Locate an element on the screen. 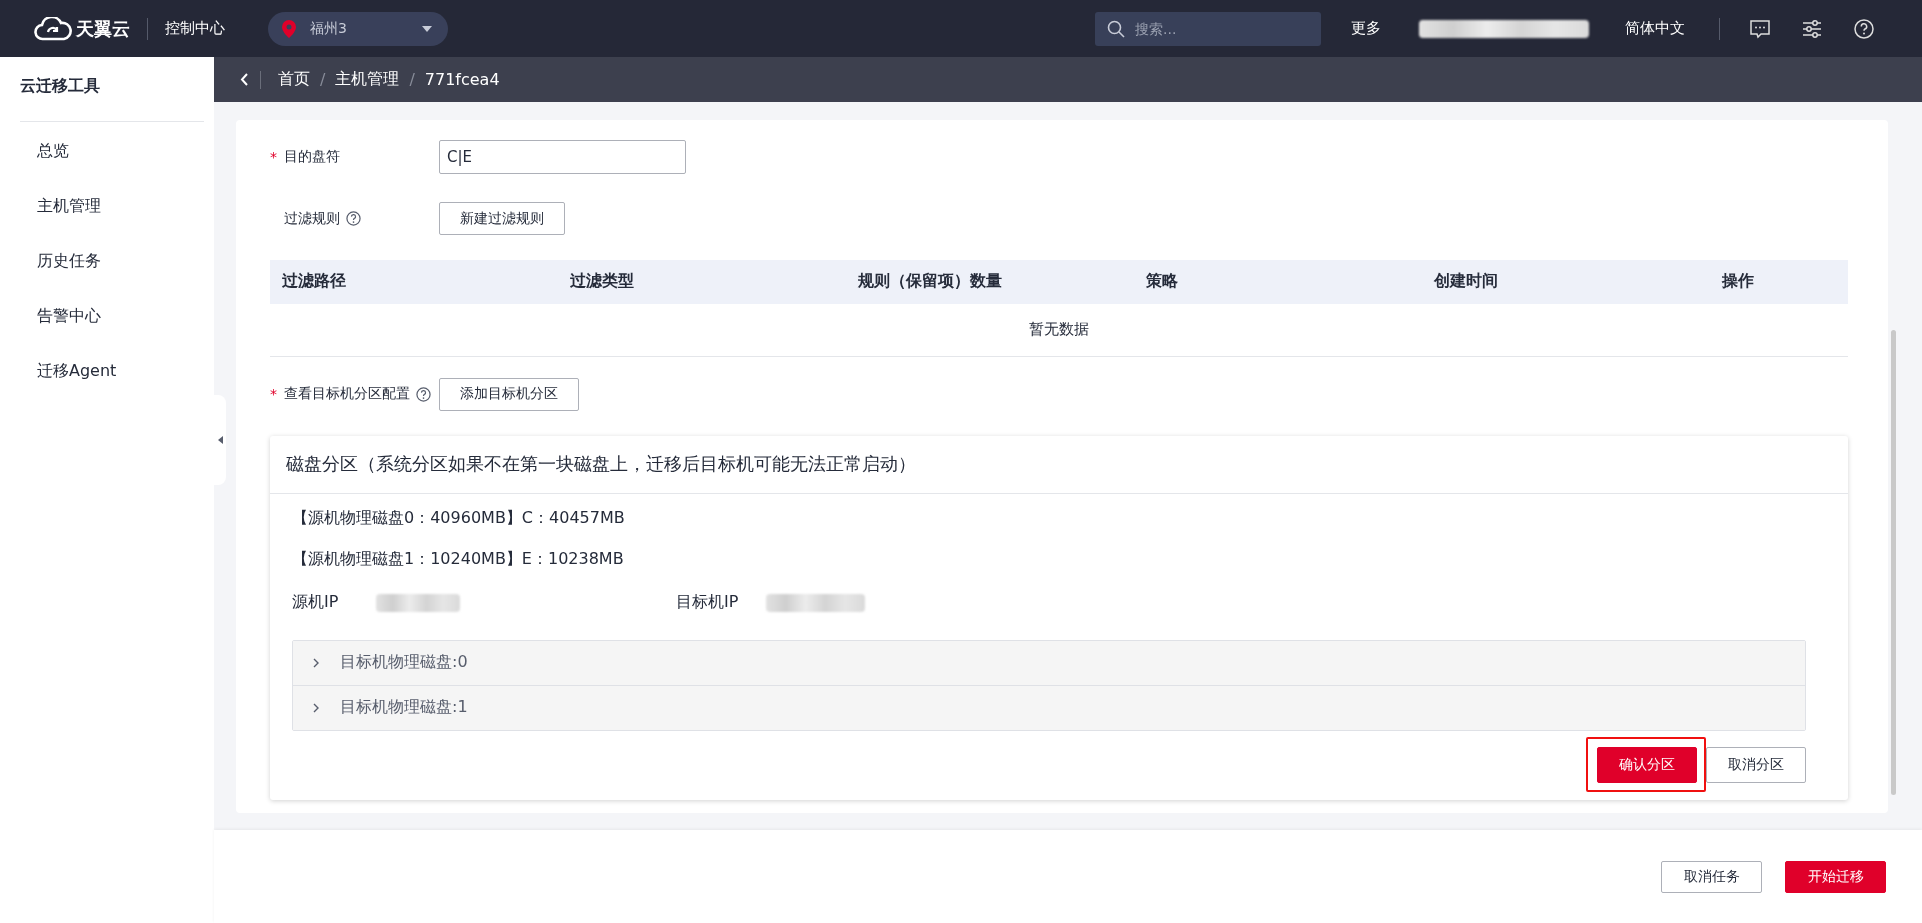 The width and height of the screenshot is (1922, 923). language-link: 简体中文 is located at coordinates (1655, 28).